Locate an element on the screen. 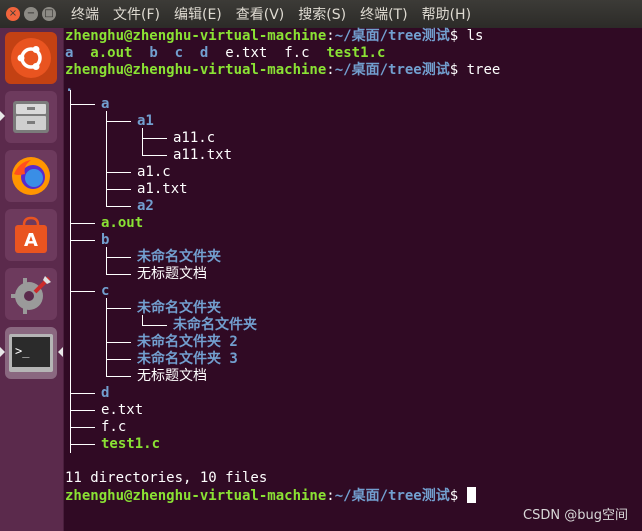 The height and width of the screenshot is (531, 642). tree-entry: a1 is located at coordinates (145, 121).